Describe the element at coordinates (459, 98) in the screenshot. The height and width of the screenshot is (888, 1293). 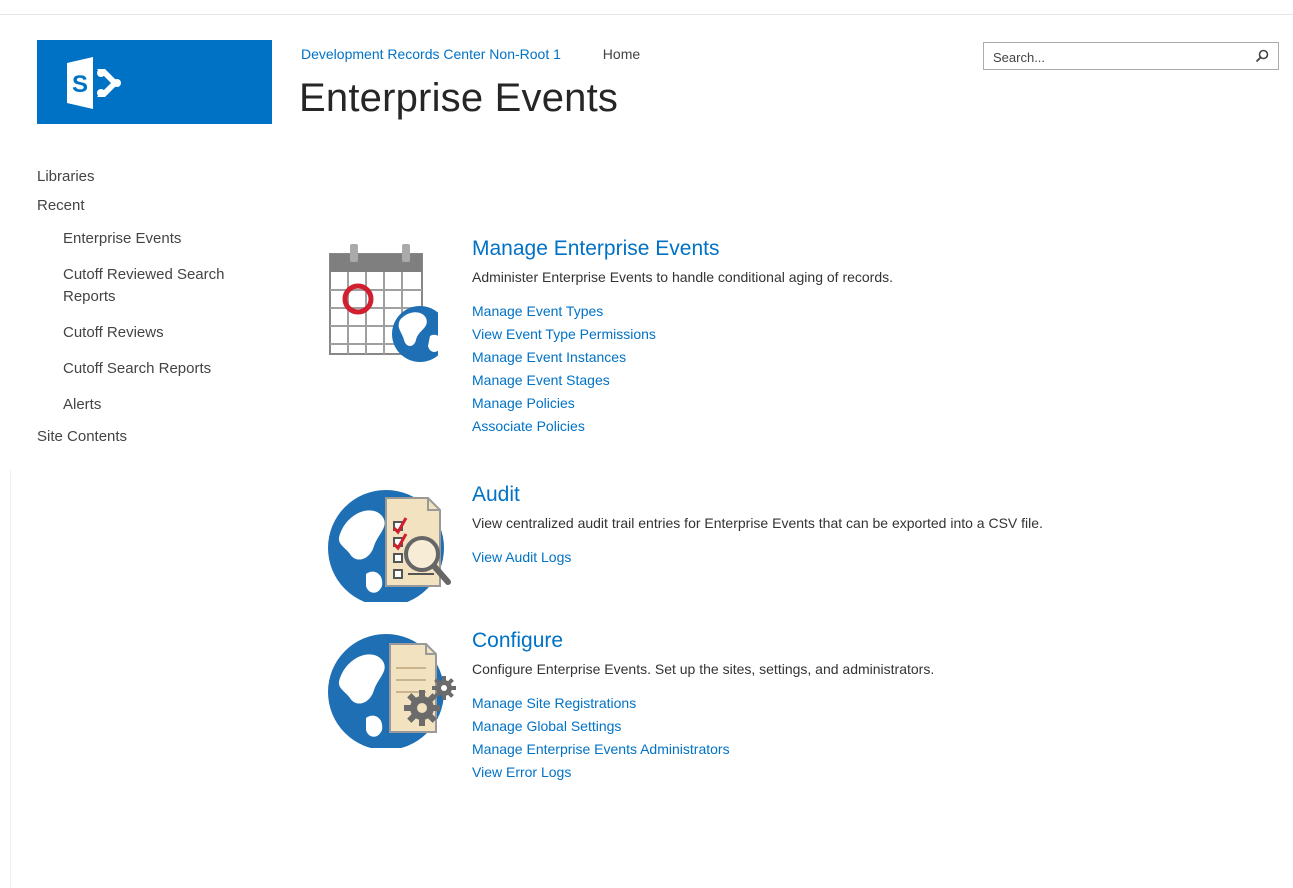
I see `page-title: Enterprise Events` at that location.